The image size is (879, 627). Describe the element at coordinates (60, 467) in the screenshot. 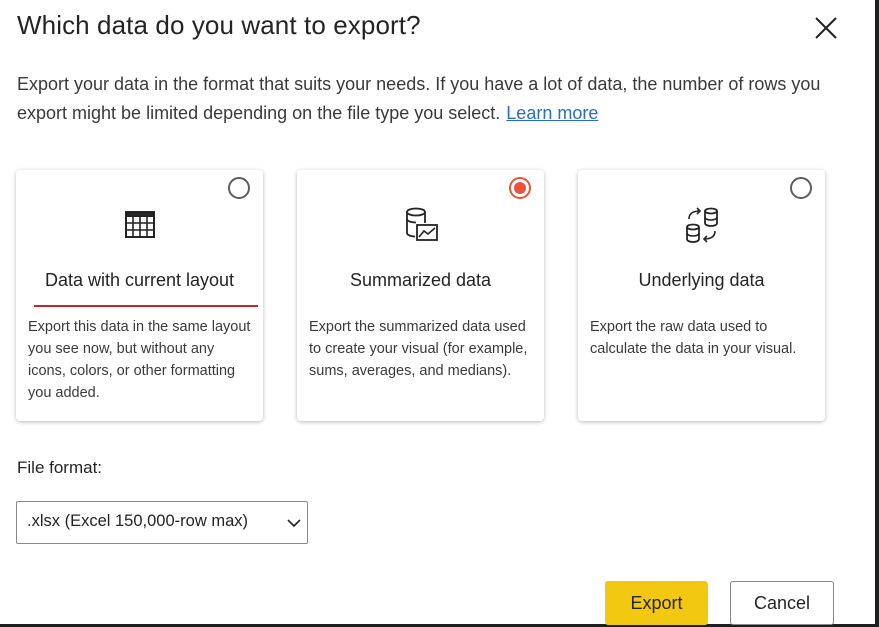

I see `file-format-label: File format:` at that location.